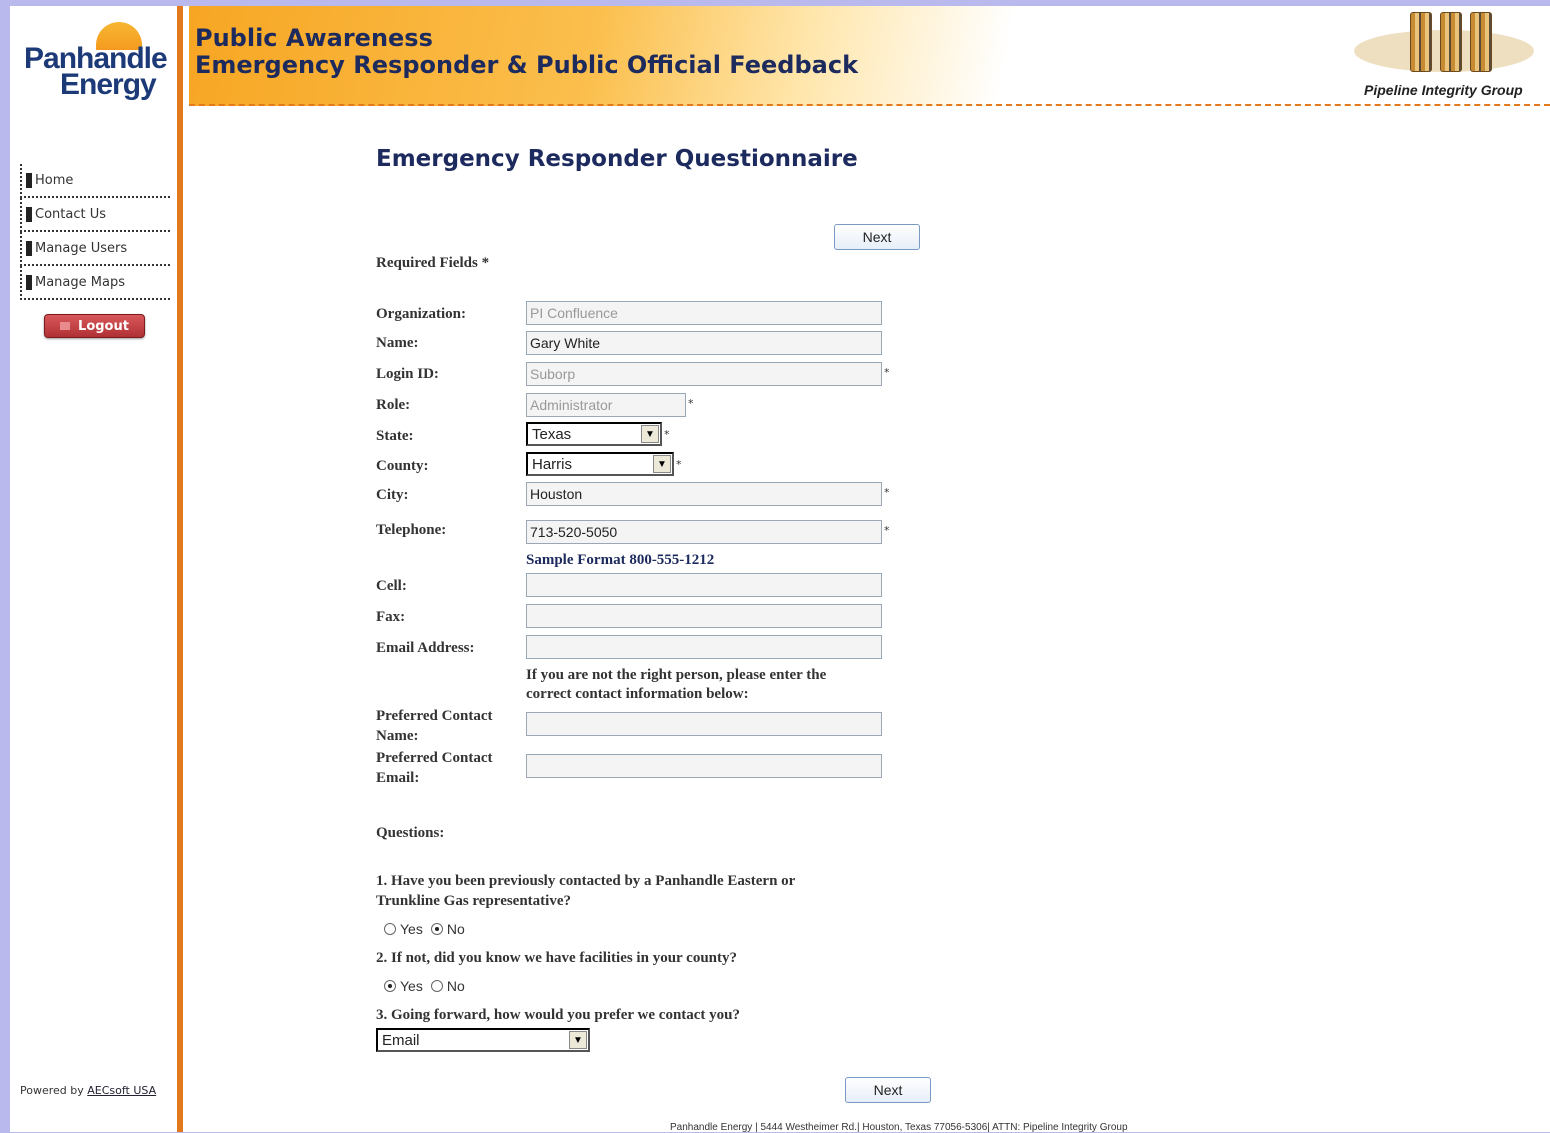 The height and width of the screenshot is (1133, 1550). Describe the element at coordinates (704, 343) in the screenshot. I see `name-field: Gary White` at that location.